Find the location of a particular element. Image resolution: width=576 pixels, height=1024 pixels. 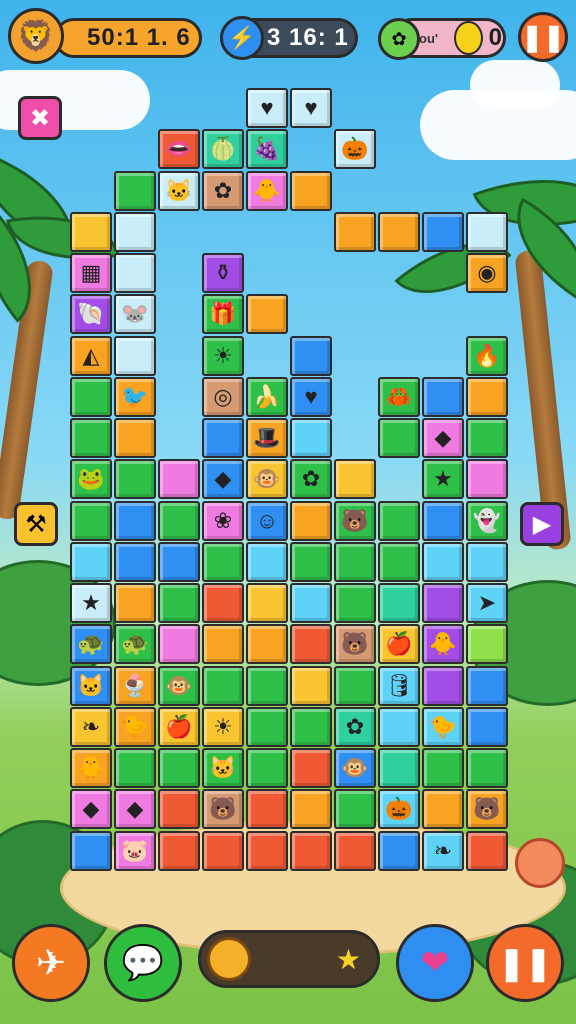

board-tile: 🍇 is located at coordinates (267, 149).